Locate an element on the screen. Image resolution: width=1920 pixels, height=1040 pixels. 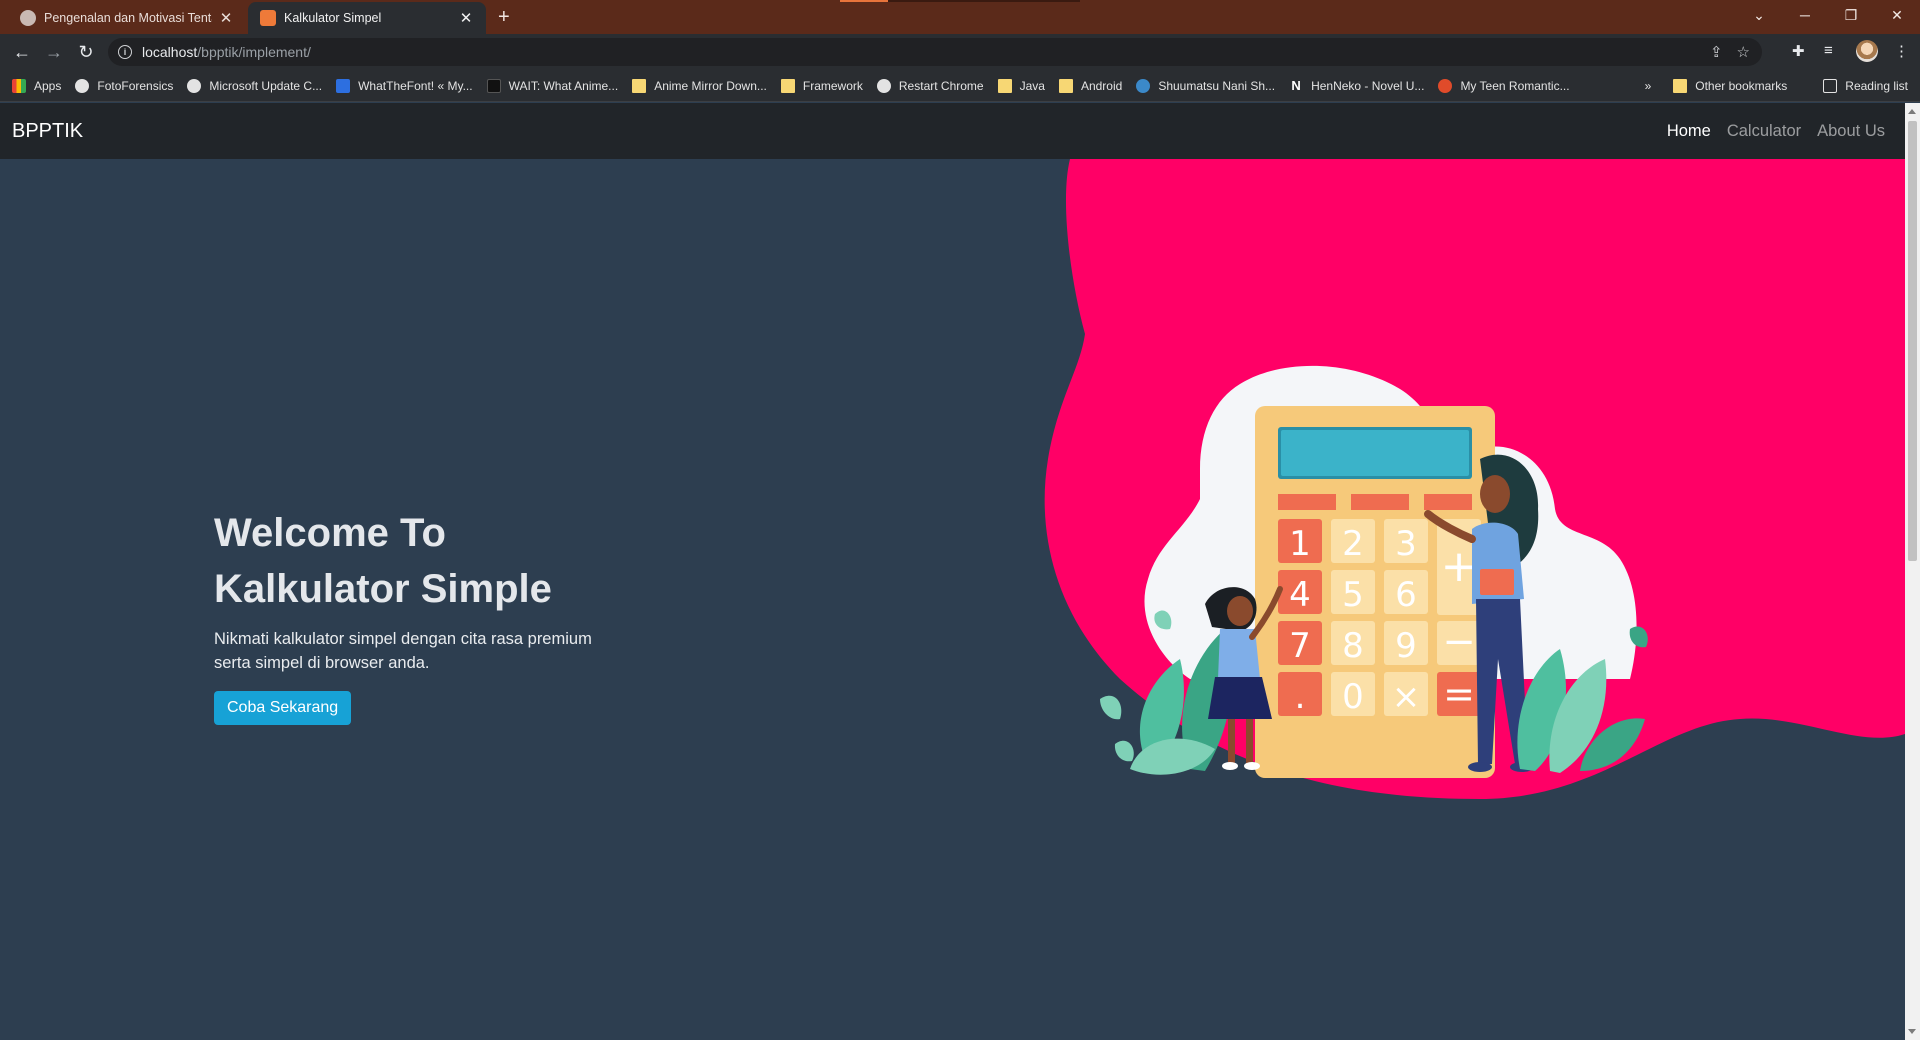
bookmark-label: Apps is located at coordinates (48, 85).